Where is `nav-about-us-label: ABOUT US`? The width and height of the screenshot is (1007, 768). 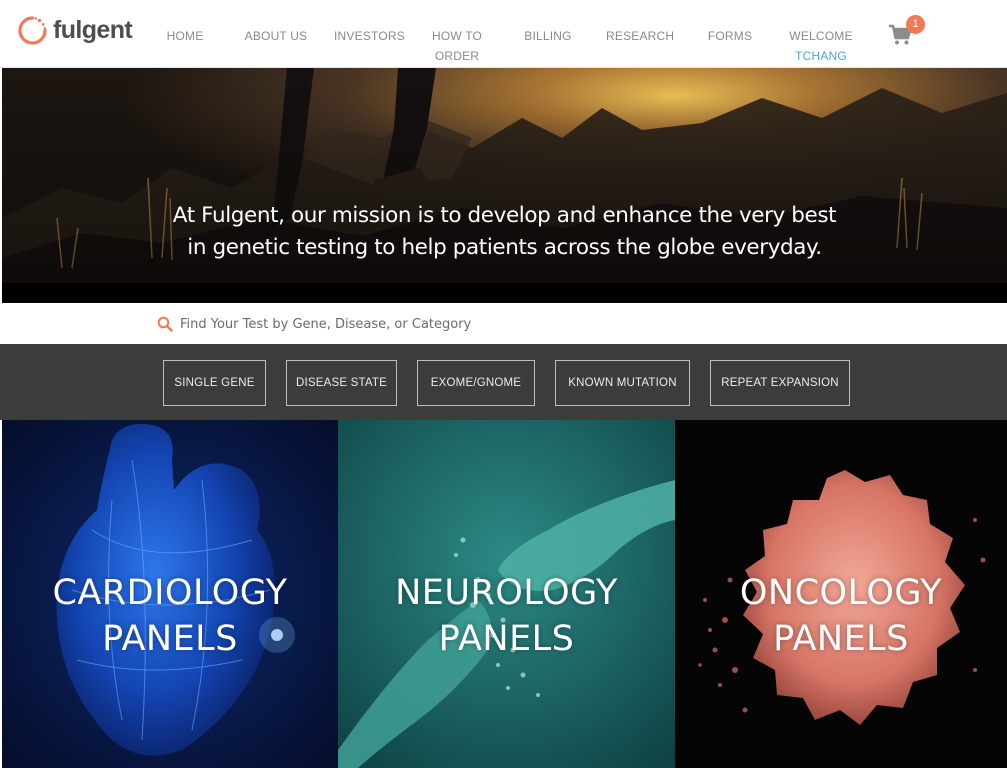
nav-about-us-label: ABOUT US is located at coordinates (276, 36).